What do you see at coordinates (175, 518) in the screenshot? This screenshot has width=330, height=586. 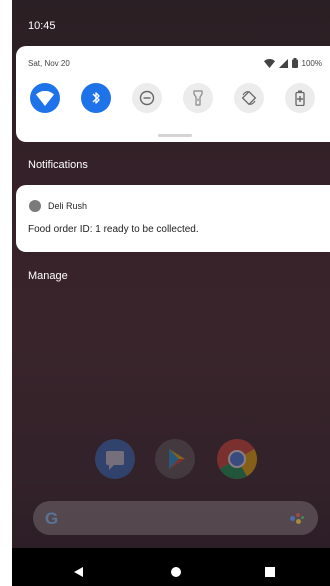 I see `google-search-bar: G` at bounding box center [175, 518].